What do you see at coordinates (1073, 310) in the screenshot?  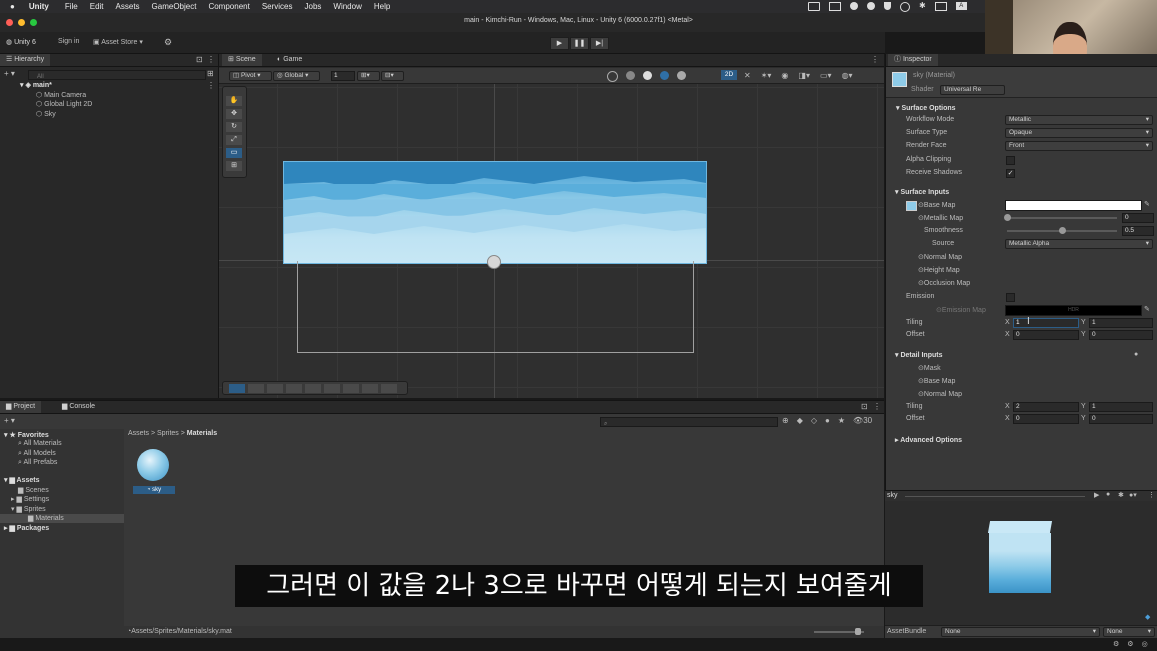 I see `emission-color-field: HDR` at bounding box center [1073, 310].